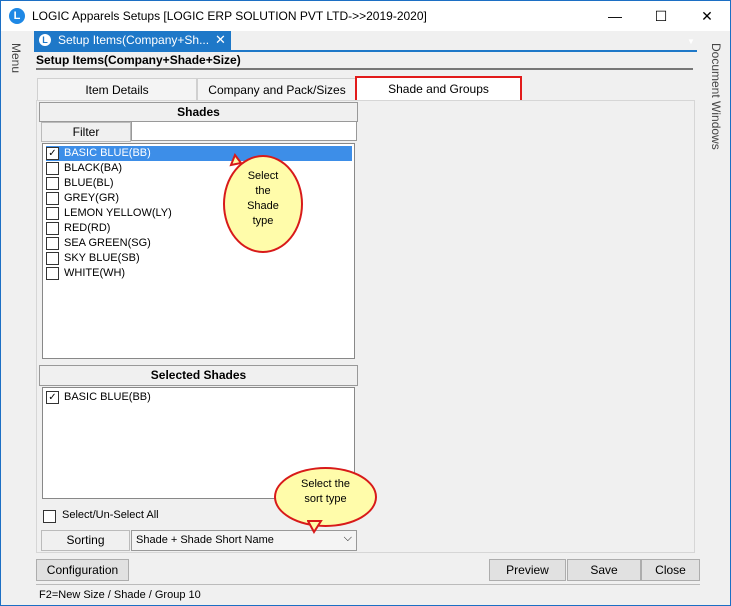 This screenshot has height=606, width=731. I want to click on sort-callout: Select the sort type, so click(325, 497).